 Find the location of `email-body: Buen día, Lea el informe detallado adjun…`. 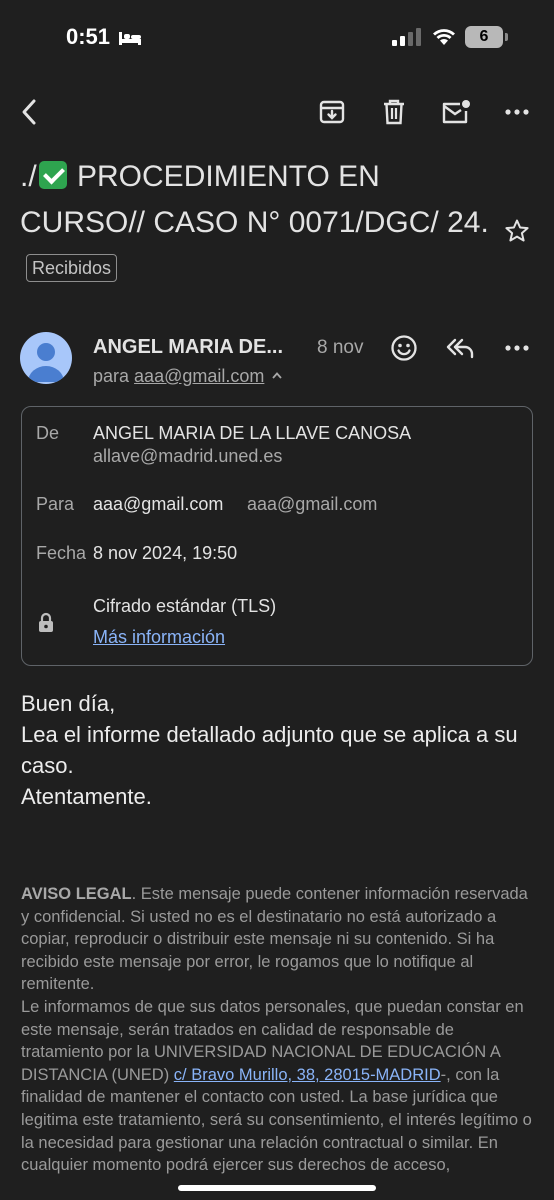

email-body: Buen día, Lea el informe detallado adjun… is located at coordinates (278, 750).